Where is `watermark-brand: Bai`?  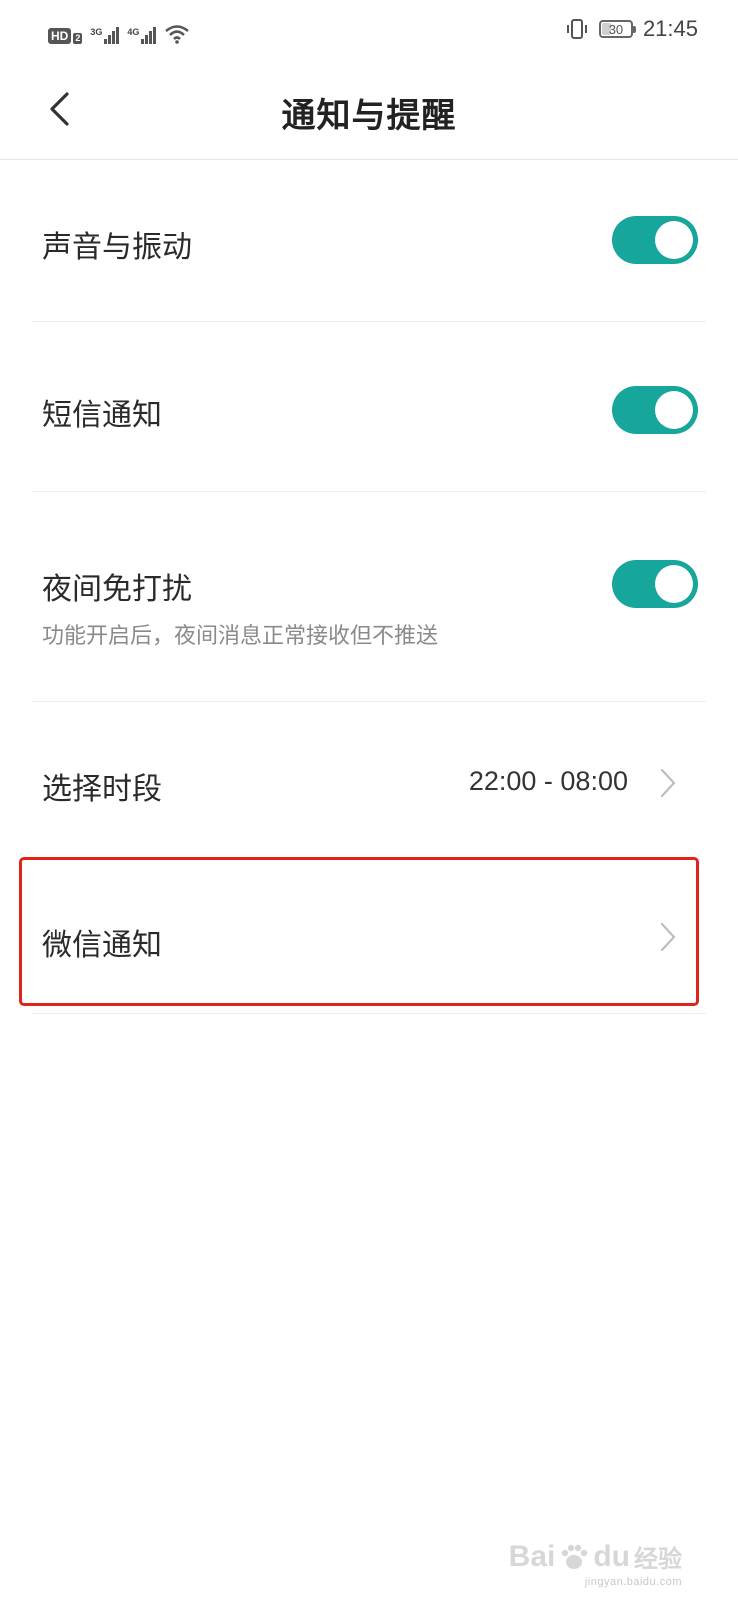 watermark-brand: Bai is located at coordinates (532, 1556).